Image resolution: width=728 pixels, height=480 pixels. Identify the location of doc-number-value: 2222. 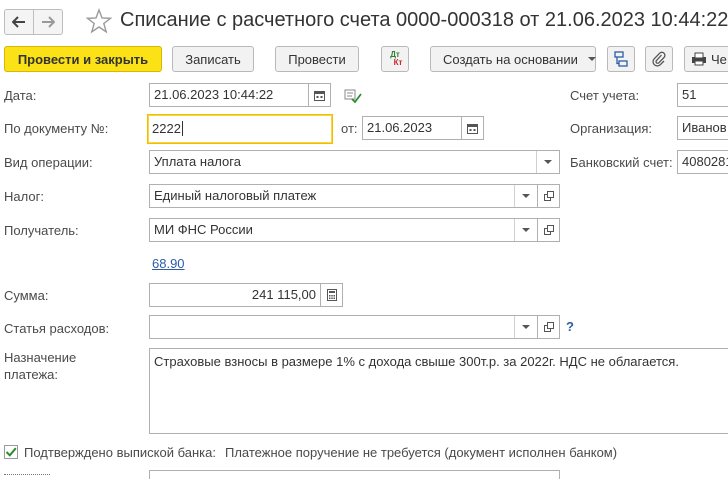
(166, 128).